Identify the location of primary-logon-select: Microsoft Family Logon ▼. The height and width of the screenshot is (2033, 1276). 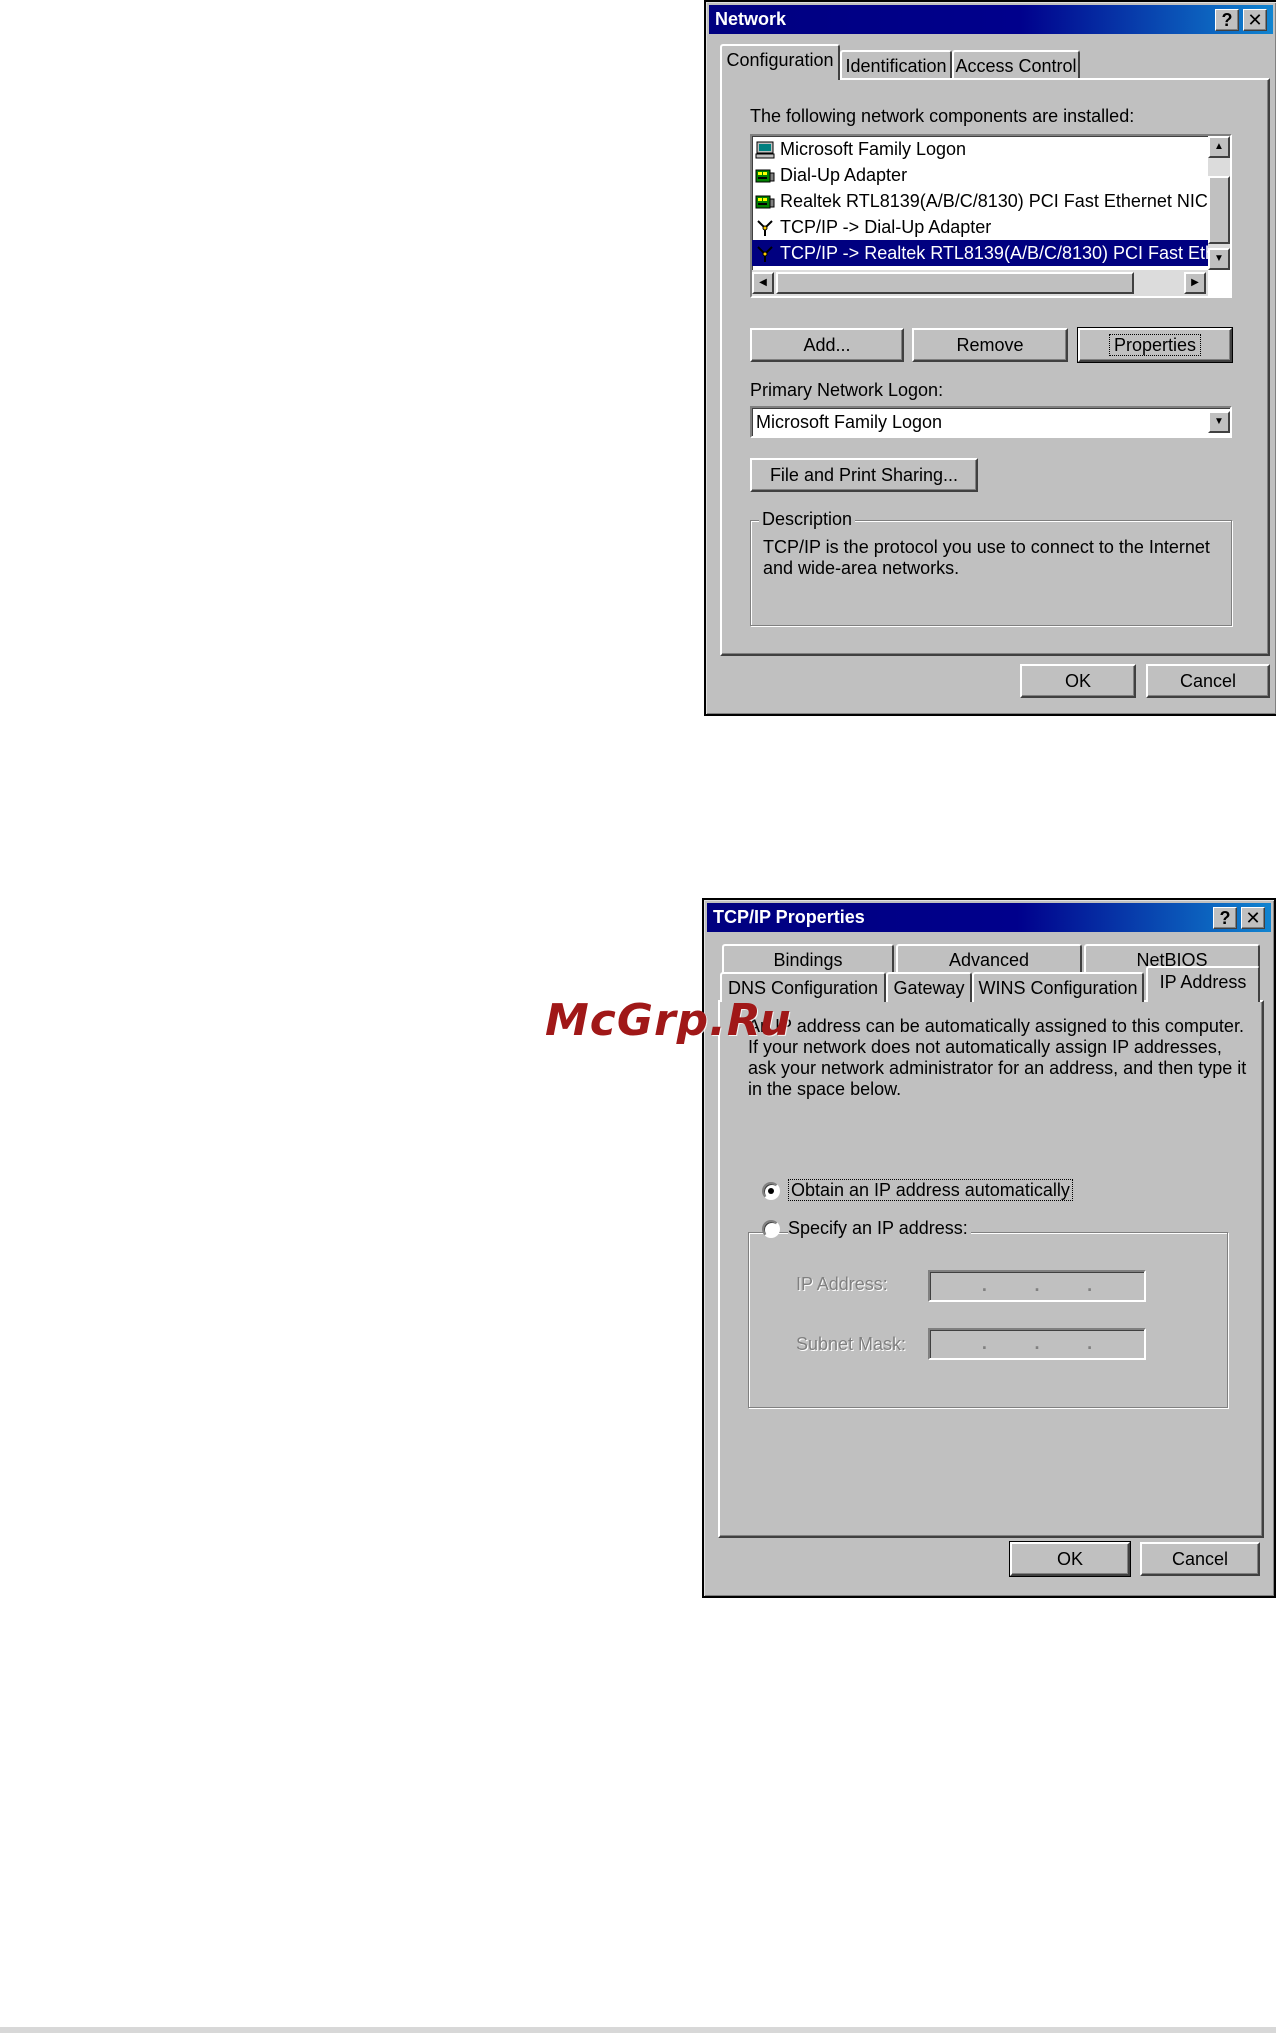
(991, 422).